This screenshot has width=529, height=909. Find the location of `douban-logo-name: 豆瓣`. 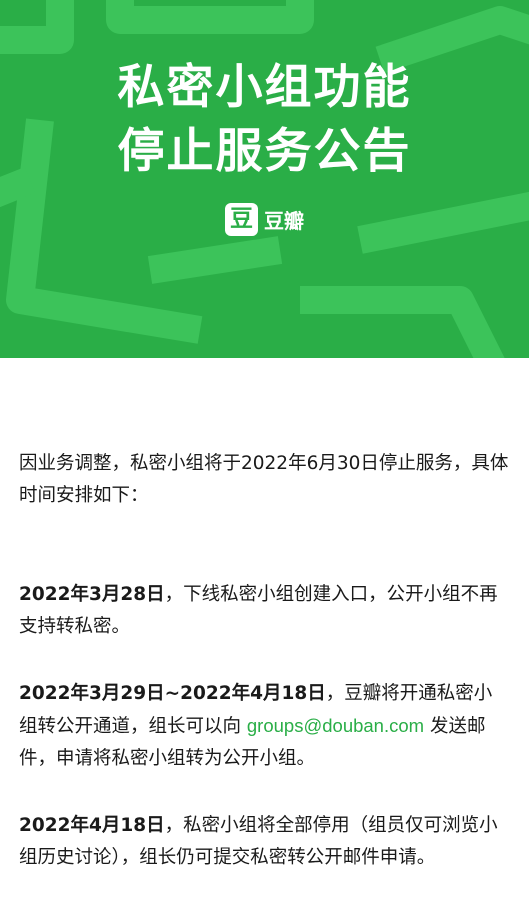

douban-logo-name: 豆瓣 is located at coordinates (284, 221).